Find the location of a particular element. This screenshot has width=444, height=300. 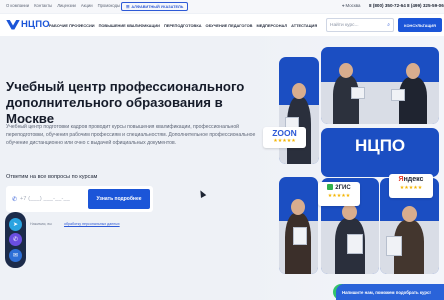

list-icon: ☰ is located at coordinates (128, 7).